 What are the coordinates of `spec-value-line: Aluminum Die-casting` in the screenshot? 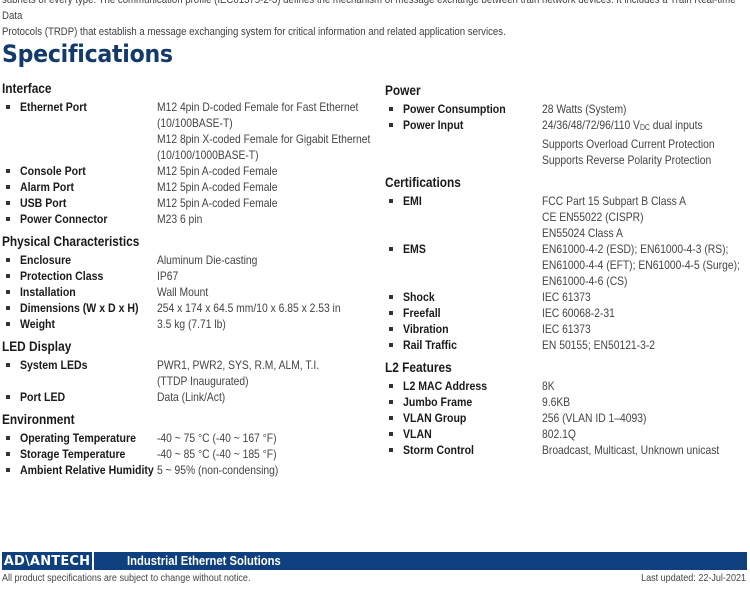 It's located at (207, 260).